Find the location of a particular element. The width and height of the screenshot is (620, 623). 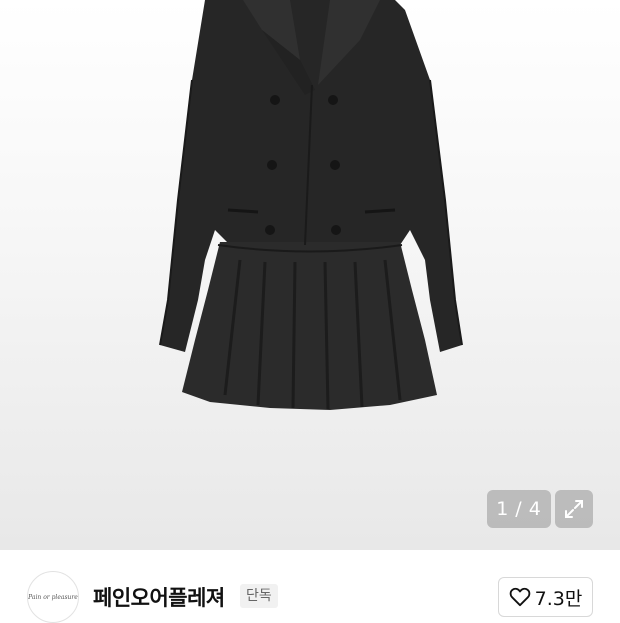

current-index: 1 is located at coordinates (503, 509).